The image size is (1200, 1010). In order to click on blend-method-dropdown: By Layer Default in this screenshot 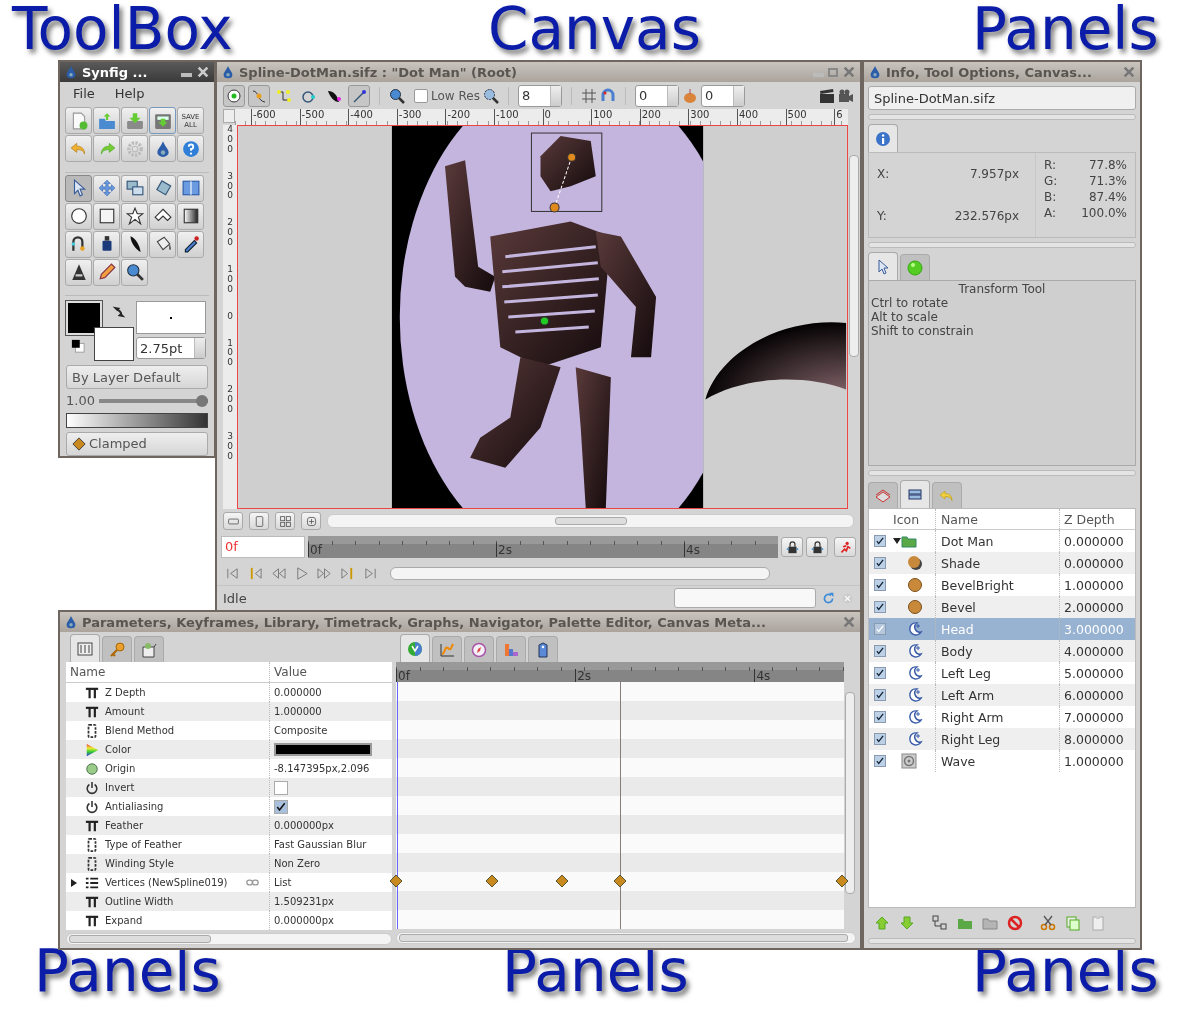, I will do `click(137, 377)`.